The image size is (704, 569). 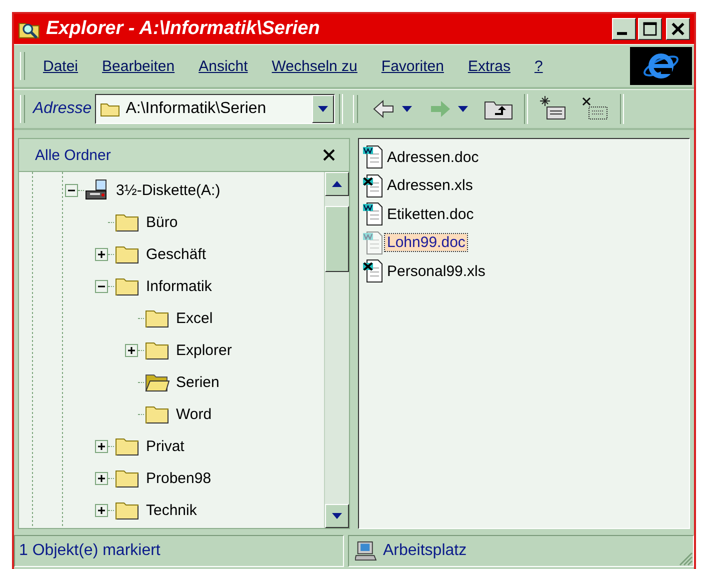 I want to click on file-item: Personal99.xls, so click(x=436, y=271).